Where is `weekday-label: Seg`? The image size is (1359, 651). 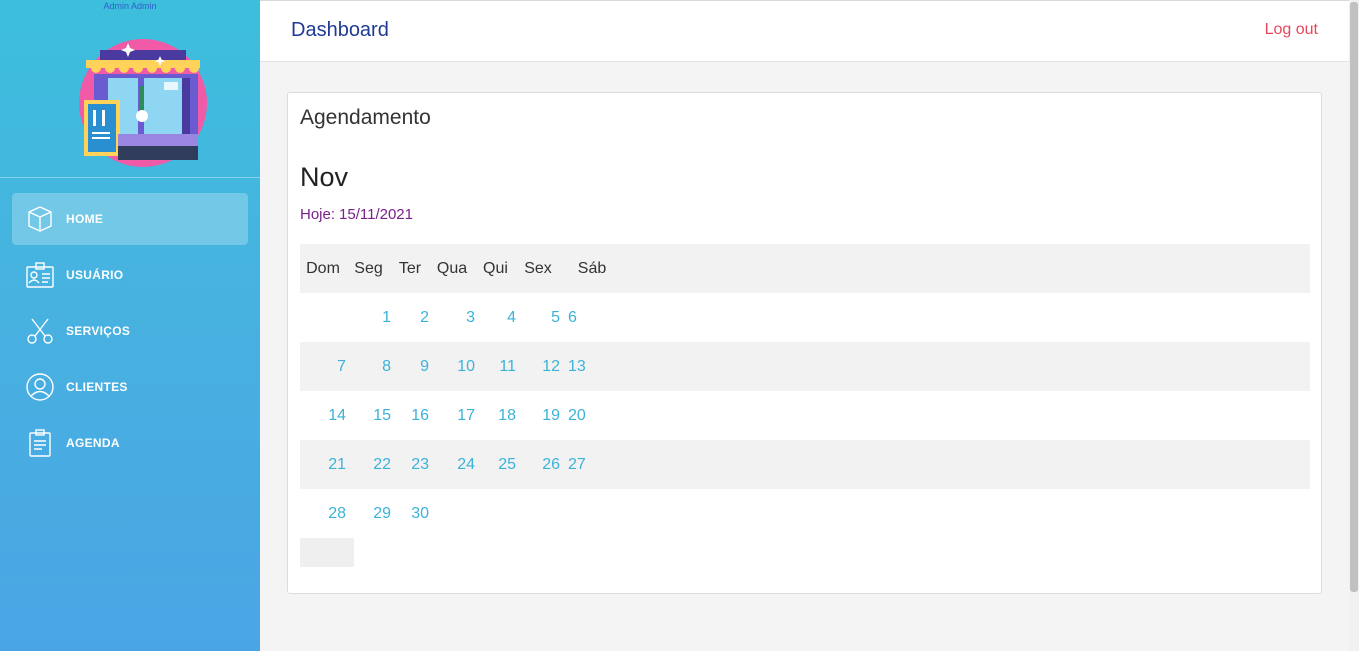
weekday-label: Seg is located at coordinates (368, 268).